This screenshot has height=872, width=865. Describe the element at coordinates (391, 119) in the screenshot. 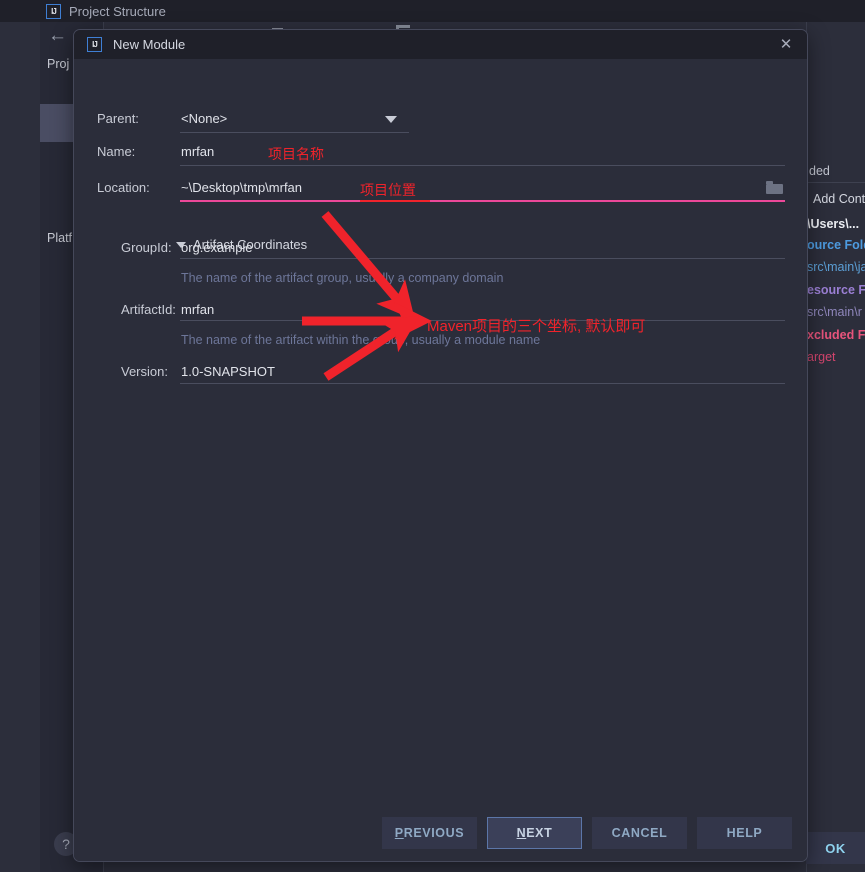

I see `chevron-down-icon` at that location.